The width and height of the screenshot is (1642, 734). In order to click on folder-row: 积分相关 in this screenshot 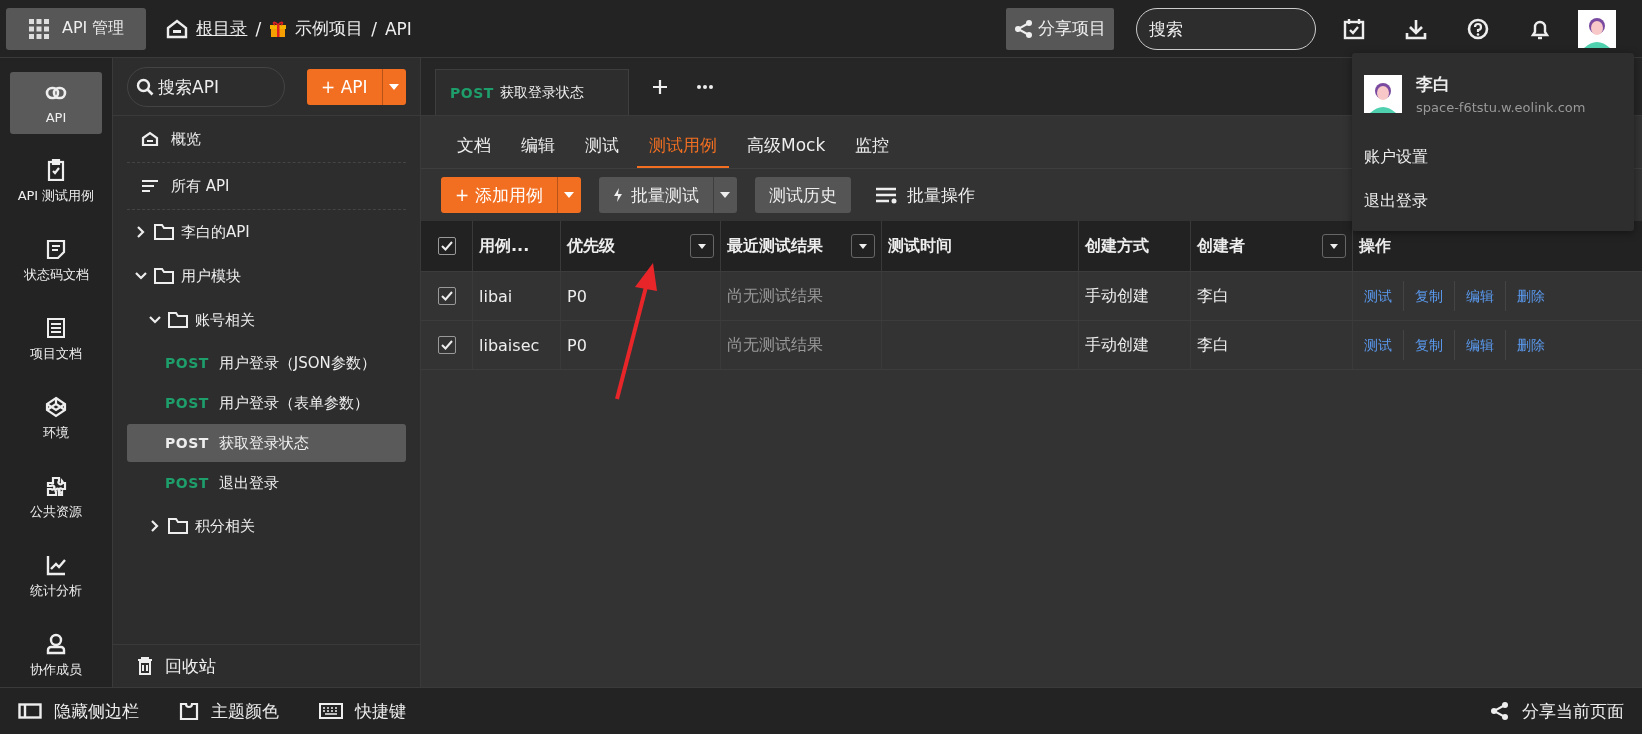, I will do `click(266, 526)`.